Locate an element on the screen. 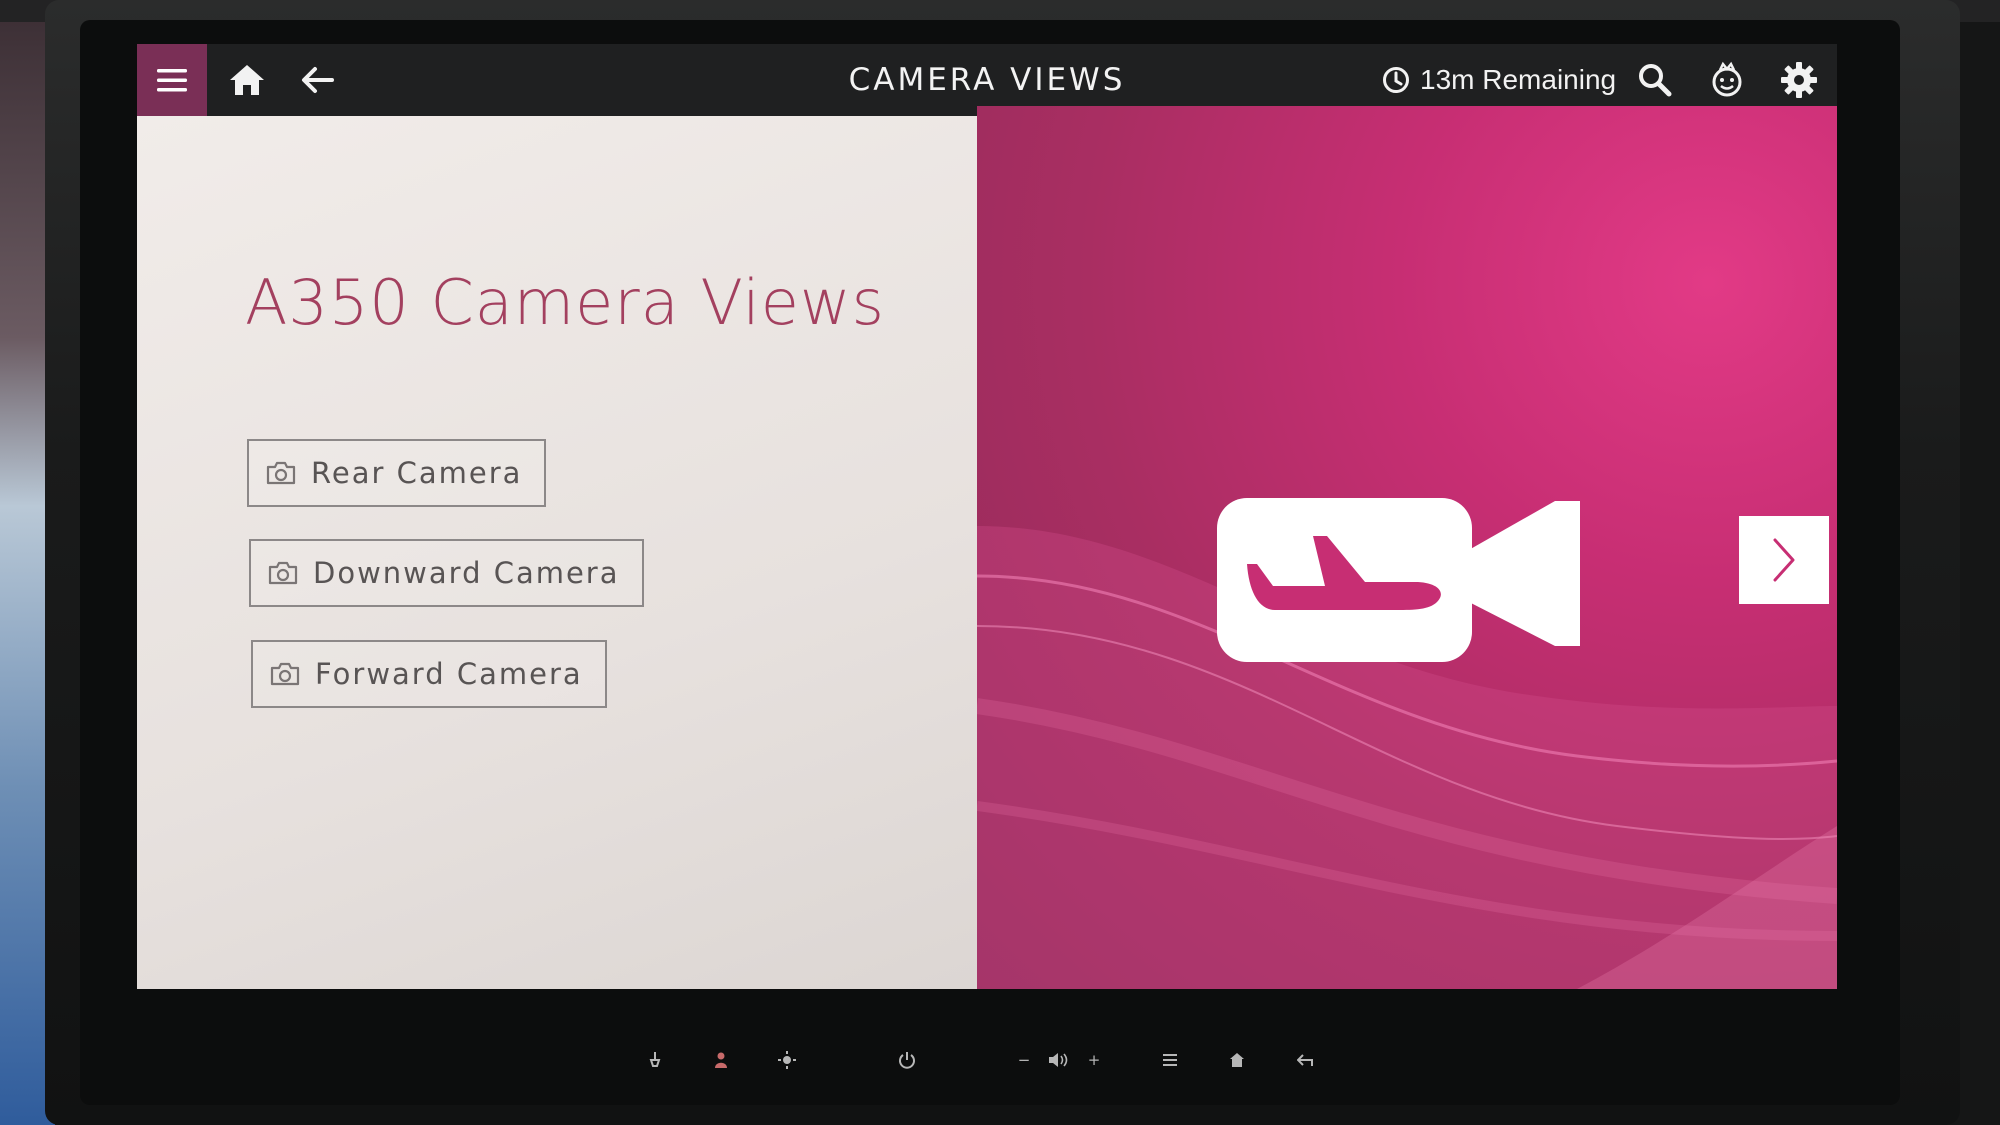 The height and width of the screenshot is (1125, 2000). power-button is located at coordinates (907, 1060).